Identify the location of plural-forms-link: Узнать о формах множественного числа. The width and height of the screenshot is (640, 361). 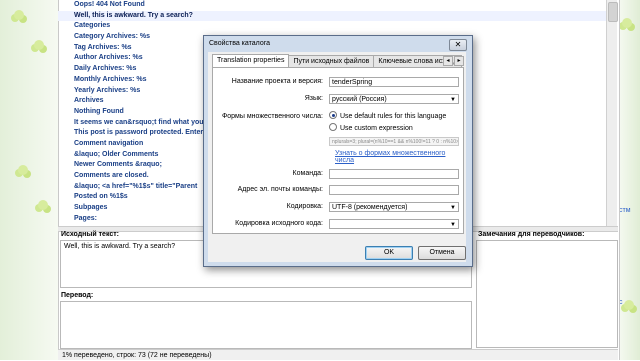
(399, 157).